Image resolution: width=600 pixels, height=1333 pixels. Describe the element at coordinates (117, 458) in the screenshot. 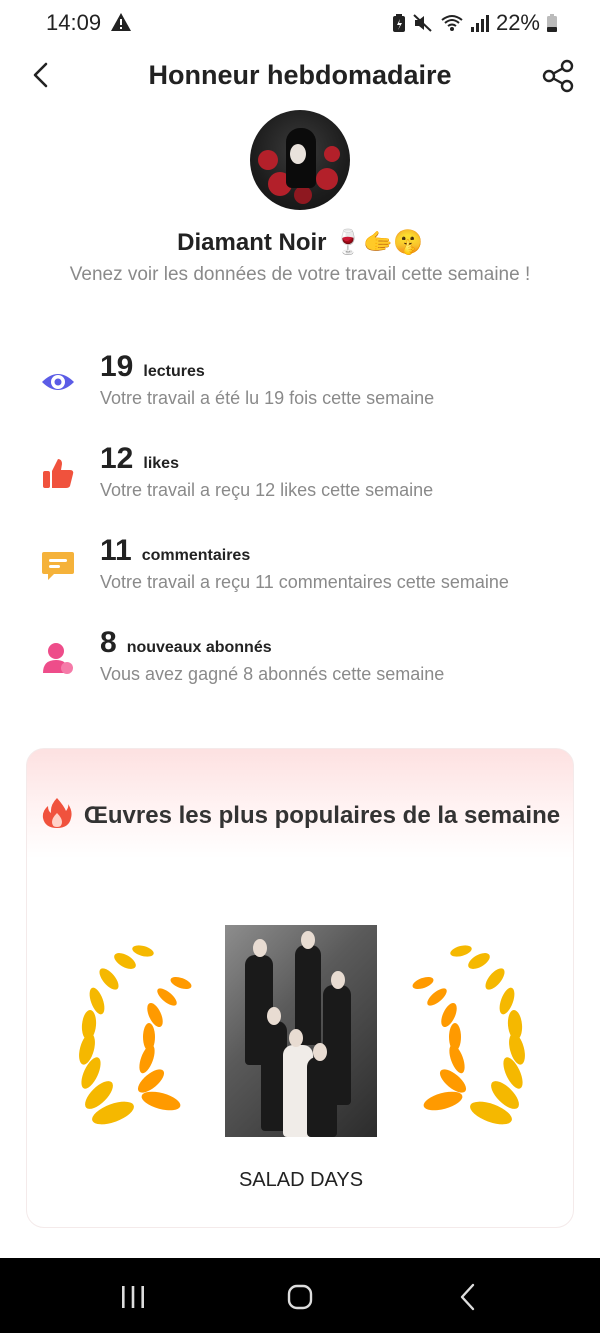

I see `stat-value: 12` at that location.